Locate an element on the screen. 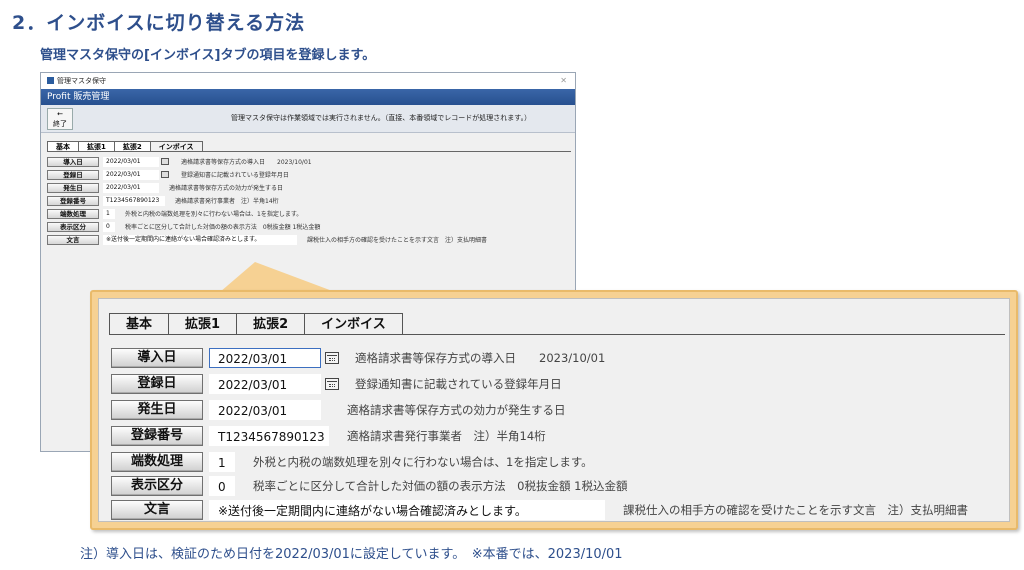  intro-date-input: 2022/03/01 is located at coordinates (265, 358).